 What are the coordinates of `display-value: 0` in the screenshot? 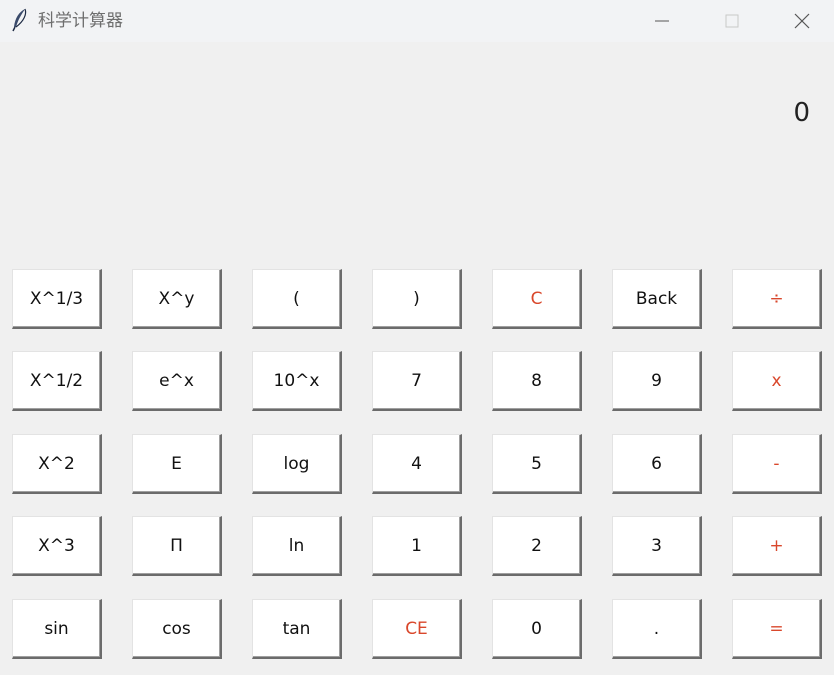 It's located at (801, 113).